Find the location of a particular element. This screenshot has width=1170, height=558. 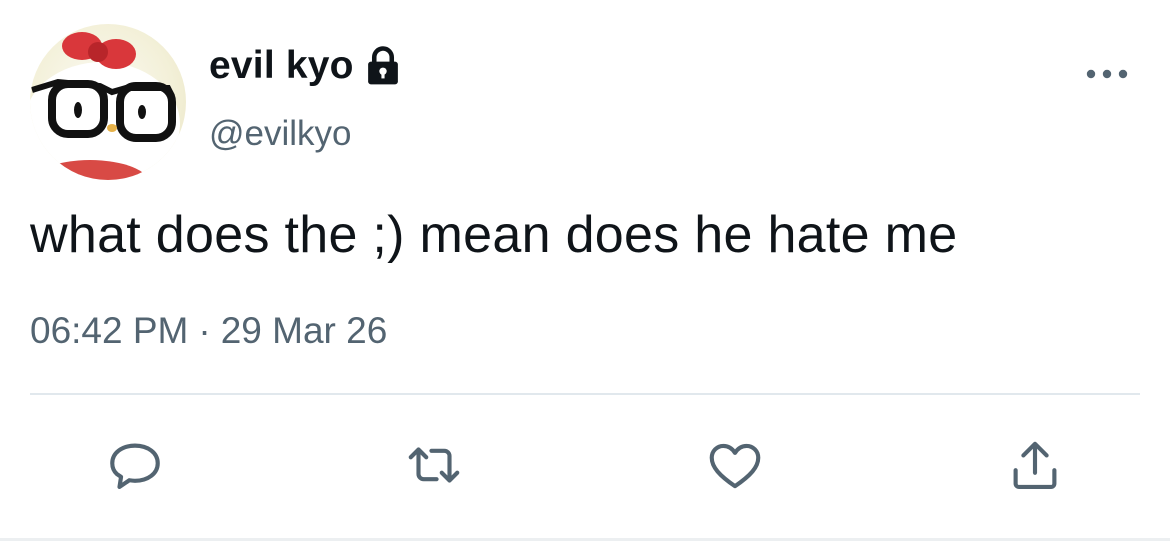

like-icon is located at coordinates (735, 466).